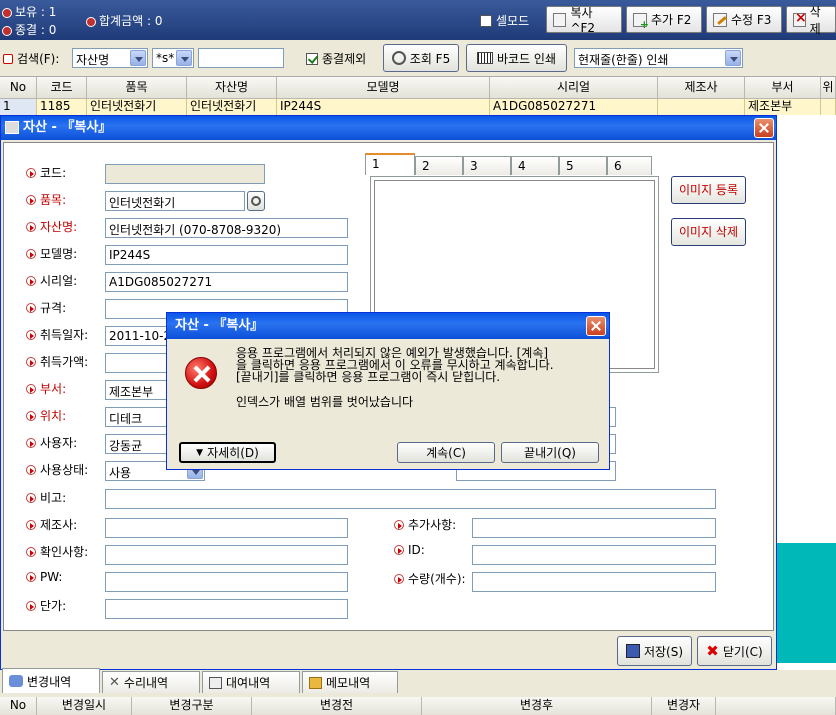  What do you see at coordinates (537, 706) in the screenshot?
I see `history-header-after: 변경후` at bounding box center [537, 706].